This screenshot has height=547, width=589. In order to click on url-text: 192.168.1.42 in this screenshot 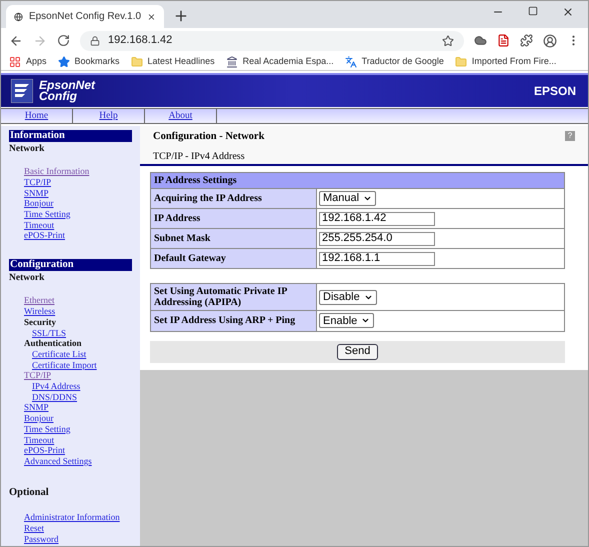, I will do `click(141, 40)`.